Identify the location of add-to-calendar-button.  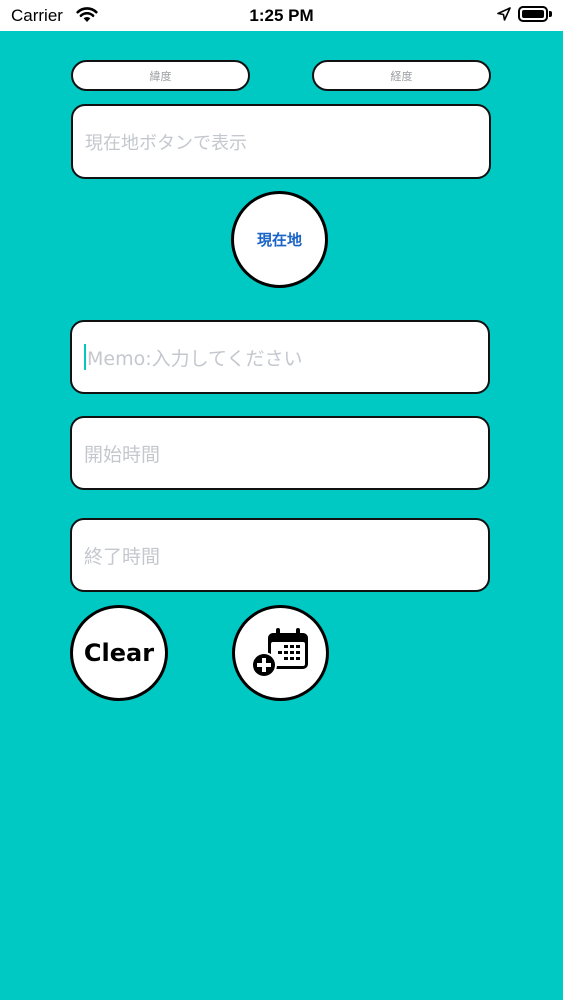
(280, 653).